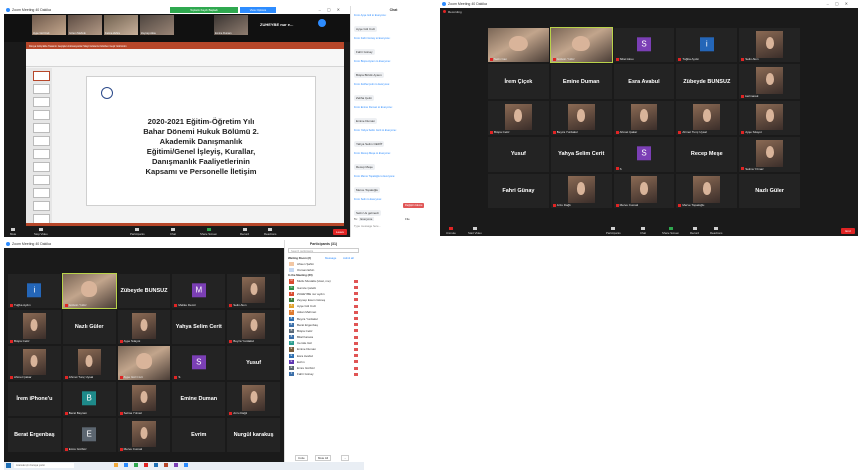 This screenshot has height=473, width=858. I want to click on participant-tile: Fahri Günay, so click(518, 190).